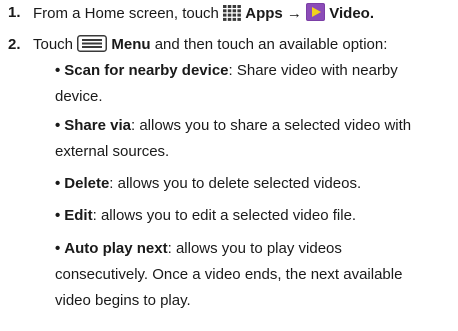 The width and height of the screenshot is (458, 331). I want to click on step-2-intro: Touch, so click(53, 44).